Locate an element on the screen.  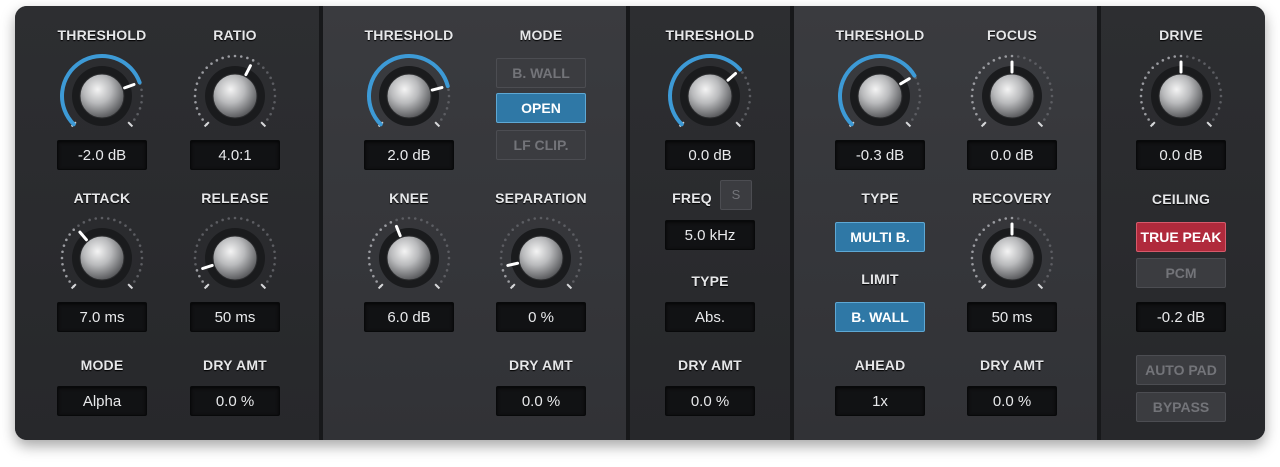
recovery-value: 50 ms is located at coordinates (1012, 317).